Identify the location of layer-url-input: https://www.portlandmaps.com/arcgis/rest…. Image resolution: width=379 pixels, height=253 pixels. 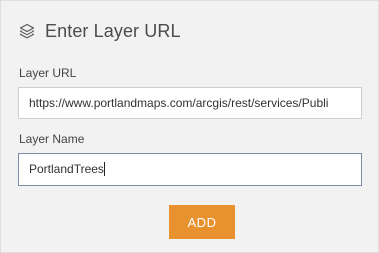
(190, 103).